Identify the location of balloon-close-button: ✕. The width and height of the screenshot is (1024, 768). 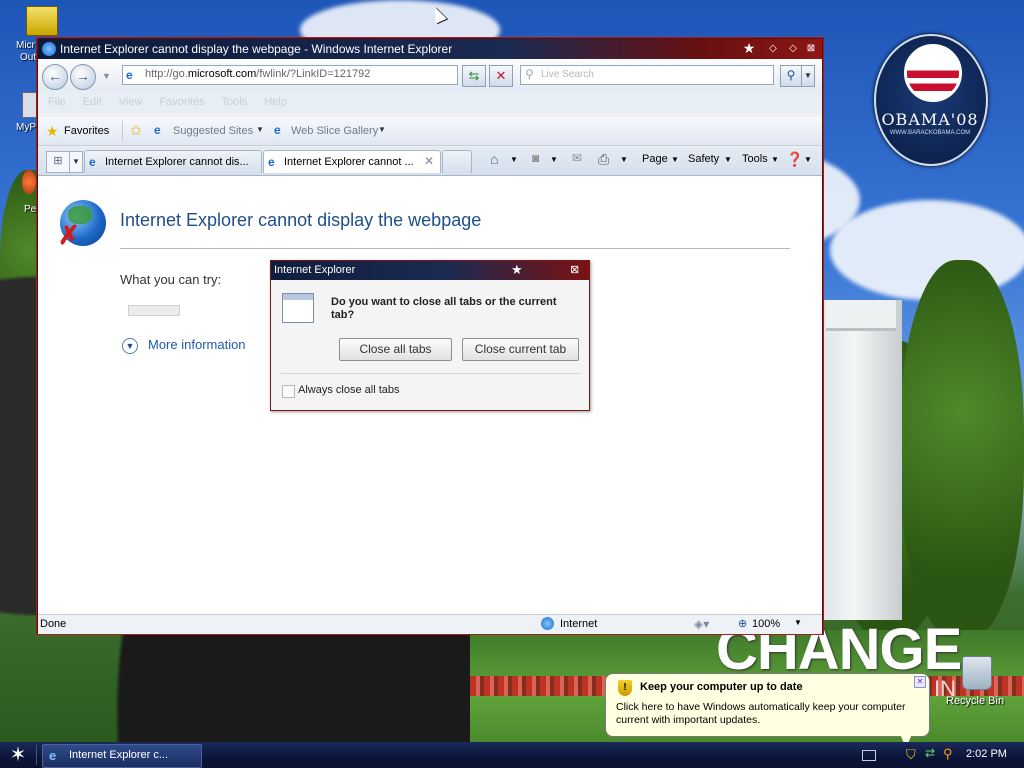
(920, 682).